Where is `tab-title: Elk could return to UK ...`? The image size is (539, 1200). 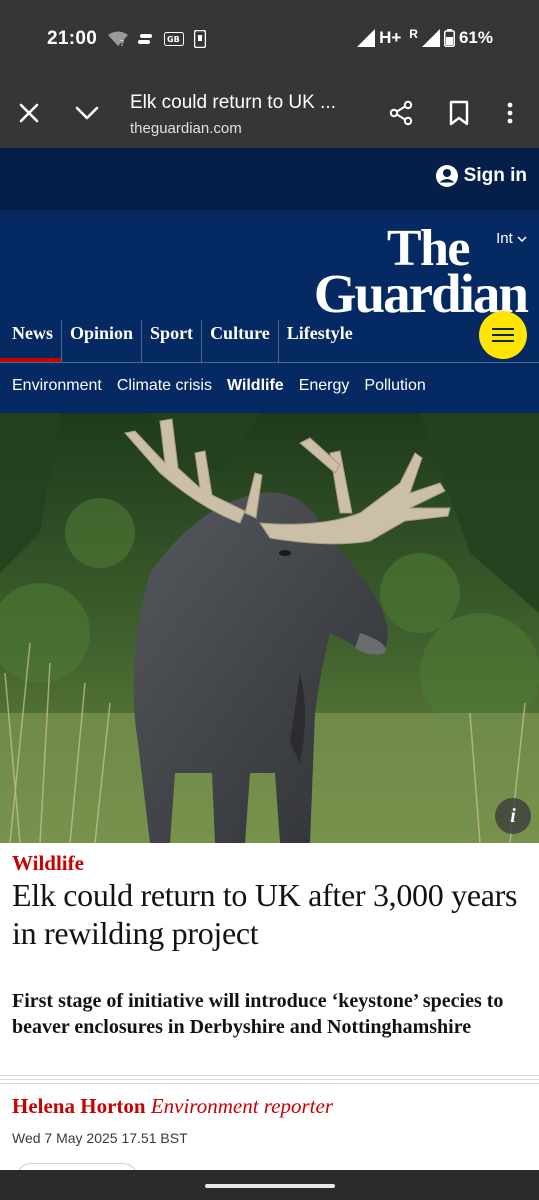
tab-title: Elk could return to UK ... is located at coordinates (233, 102).